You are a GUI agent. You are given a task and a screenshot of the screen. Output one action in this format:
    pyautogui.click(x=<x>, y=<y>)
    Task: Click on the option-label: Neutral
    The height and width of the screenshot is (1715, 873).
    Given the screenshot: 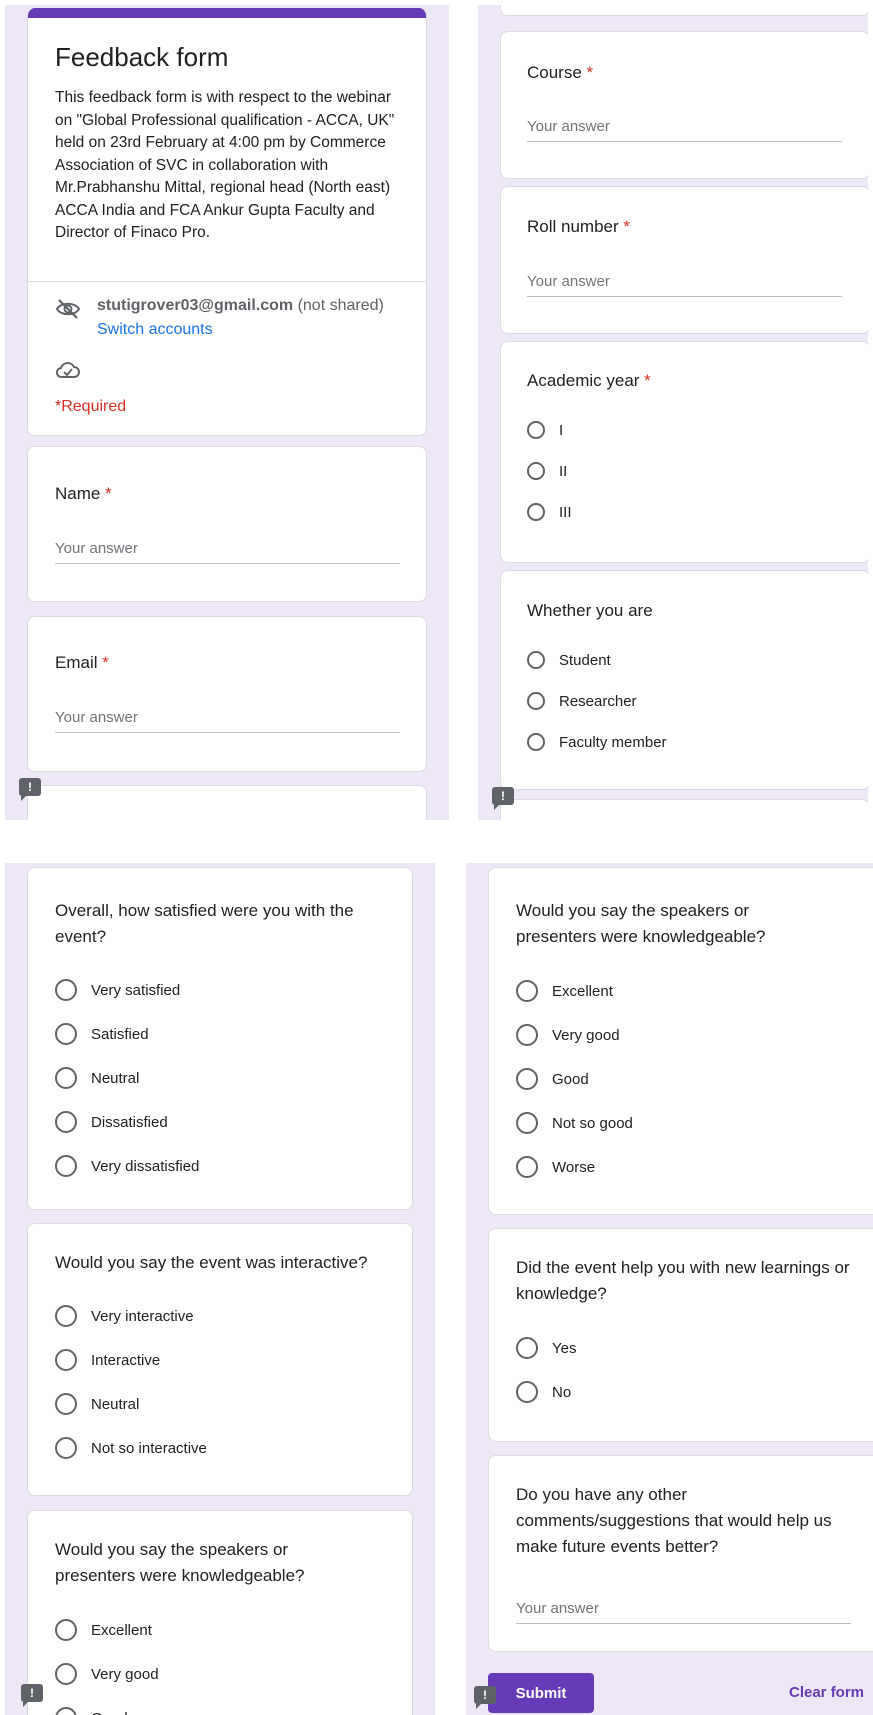 What is the action you would take?
    pyautogui.click(x=115, y=1078)
    